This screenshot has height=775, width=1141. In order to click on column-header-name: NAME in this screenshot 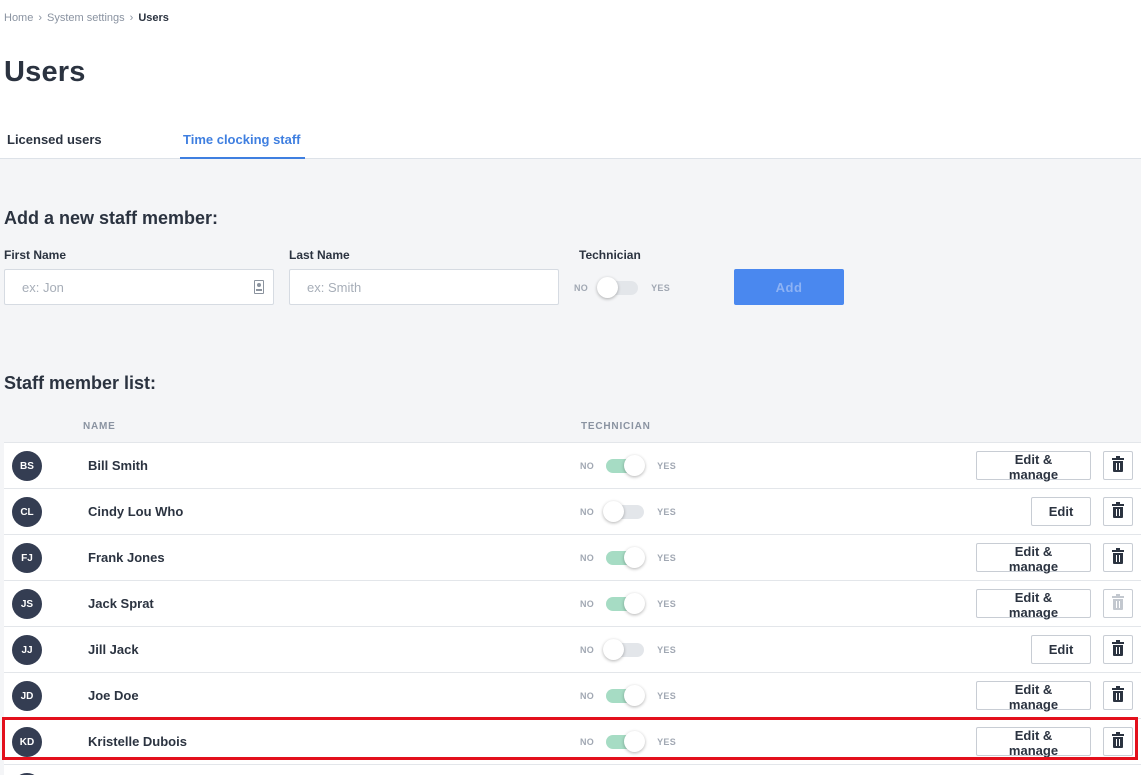, I will do `click(99, 426)`.